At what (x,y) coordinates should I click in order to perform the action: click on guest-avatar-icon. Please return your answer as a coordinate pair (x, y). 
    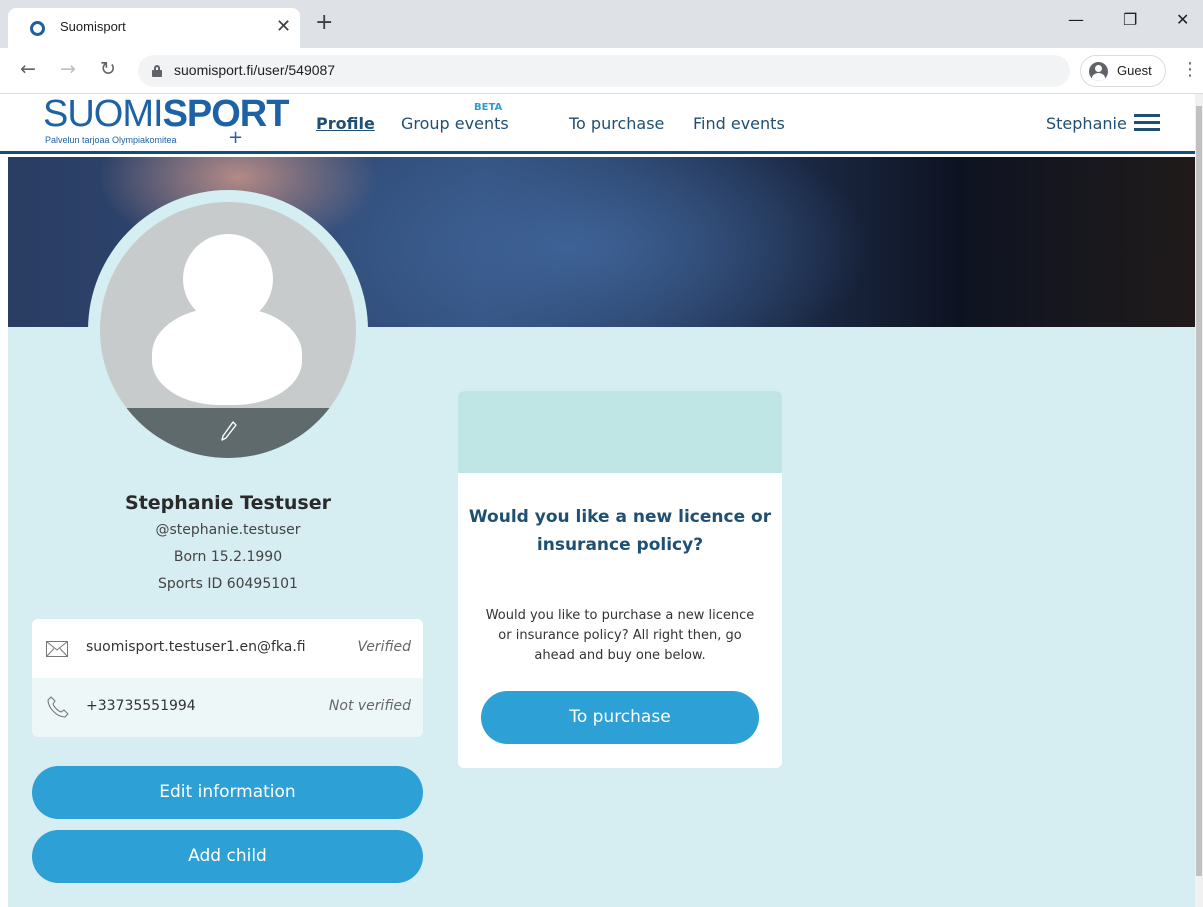
    Looking at the image, I should click on (1098, 71).